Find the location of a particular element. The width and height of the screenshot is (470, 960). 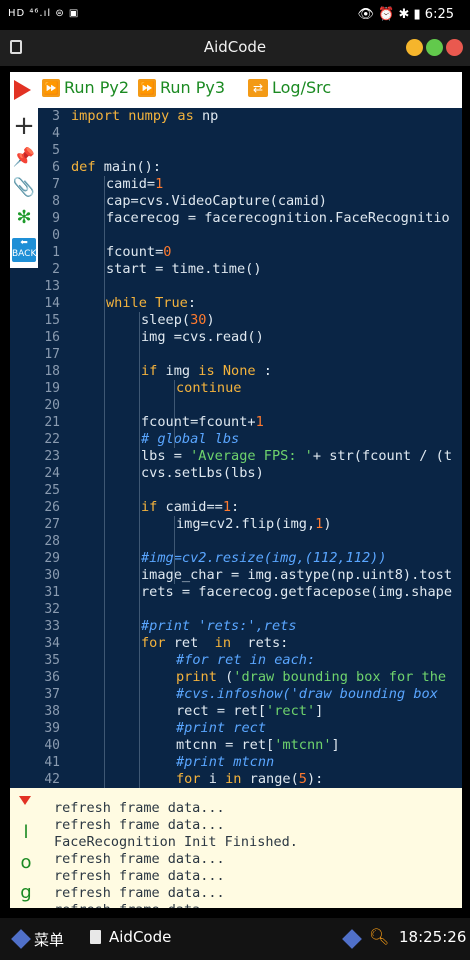

code-line: img =cvs.read() is located at coordinates (202, 337).